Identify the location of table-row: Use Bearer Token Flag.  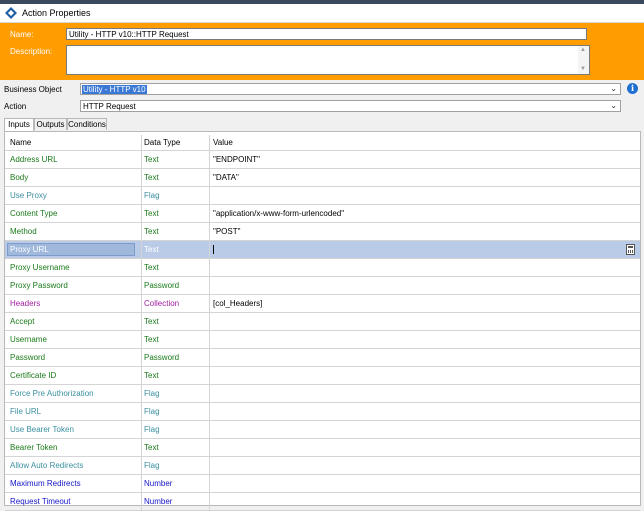
(322, 430).